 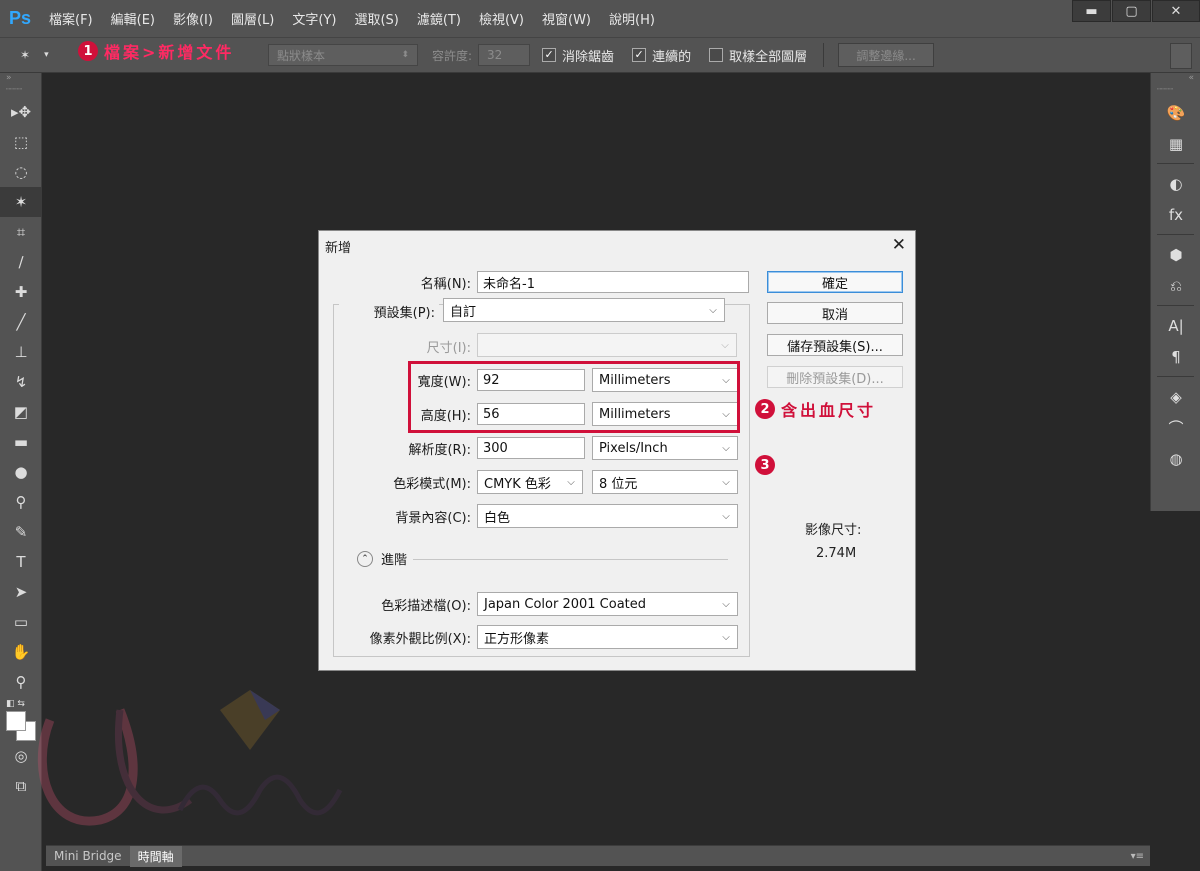 What do you see at coordinates (765, 409) in the screenshot?
I see `step2-number: 2` at bounding box center [765, 409].